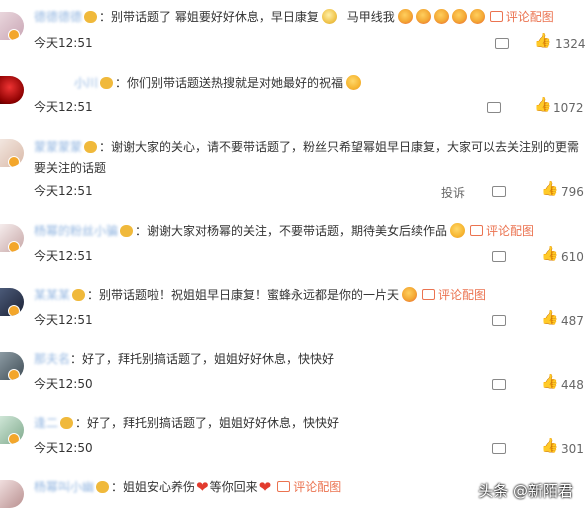 The width and height of the screenshot is (585, 508). I want to click on username: 杨幂的粉丝小骗, so click(76, 231).